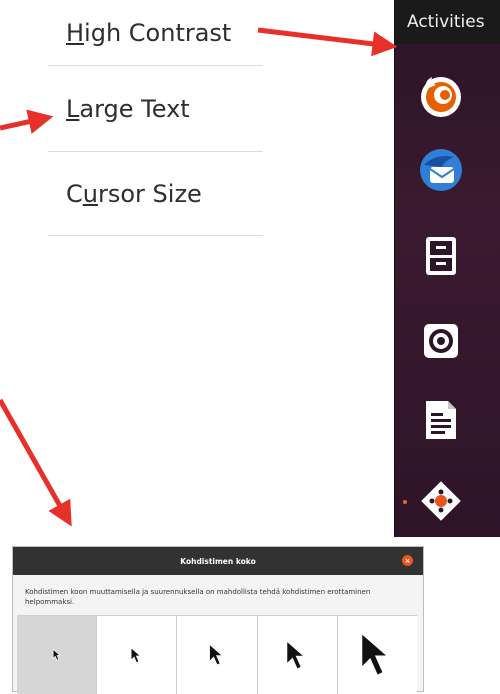 The width and height of the screenshot is (500, 694). I want to click on rhythmbox-launcher, so click(441, 341).